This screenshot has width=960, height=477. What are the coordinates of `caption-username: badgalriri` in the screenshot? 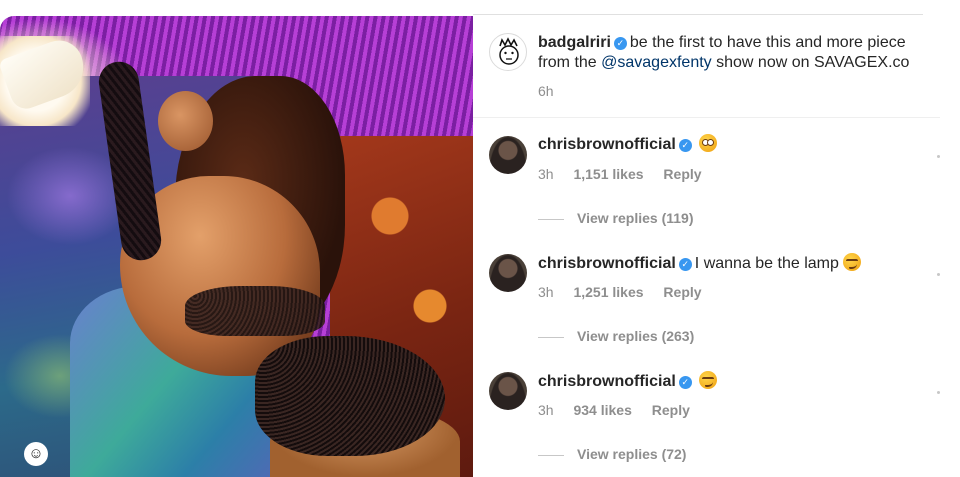 It's located at (574, 42).